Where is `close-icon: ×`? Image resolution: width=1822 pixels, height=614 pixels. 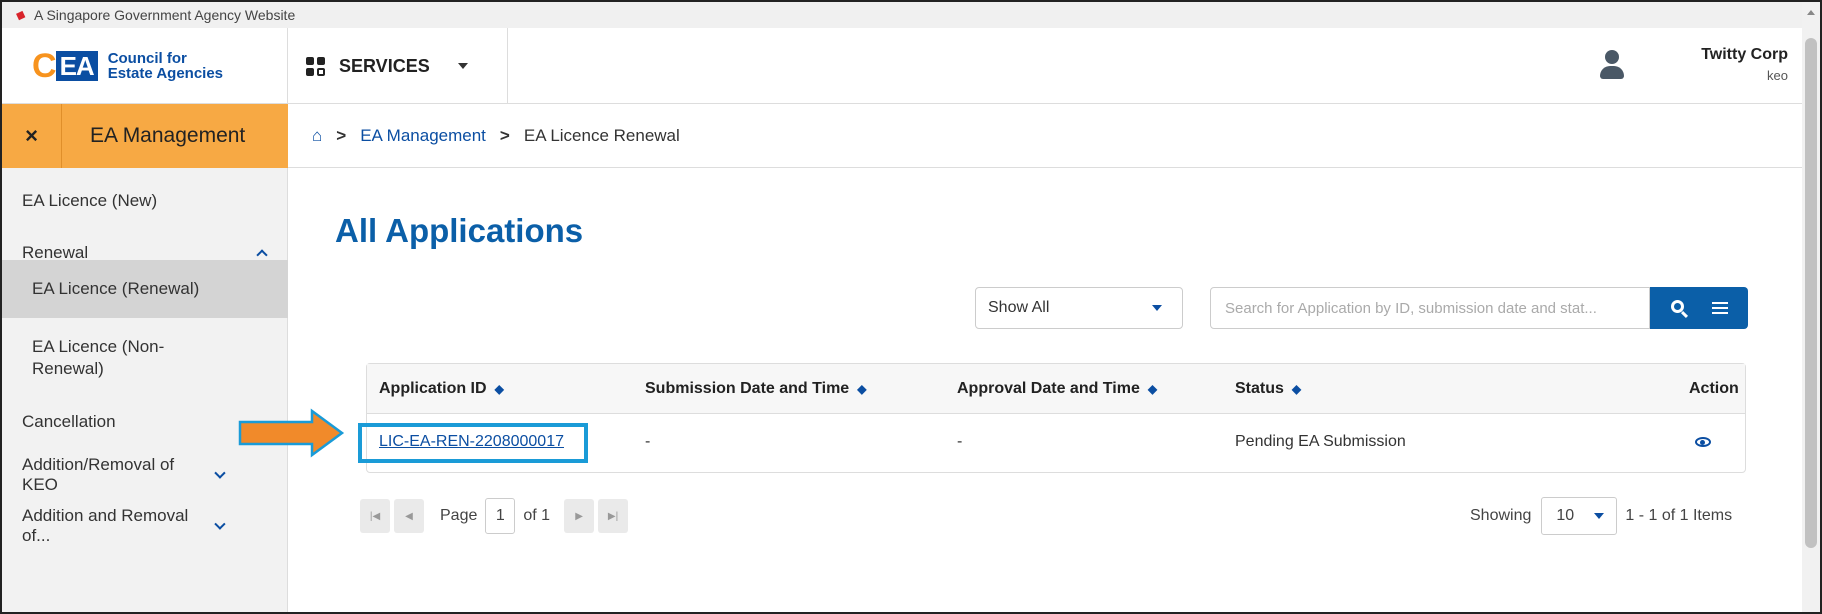 close-icon: × is located at coordinates (32, 136).